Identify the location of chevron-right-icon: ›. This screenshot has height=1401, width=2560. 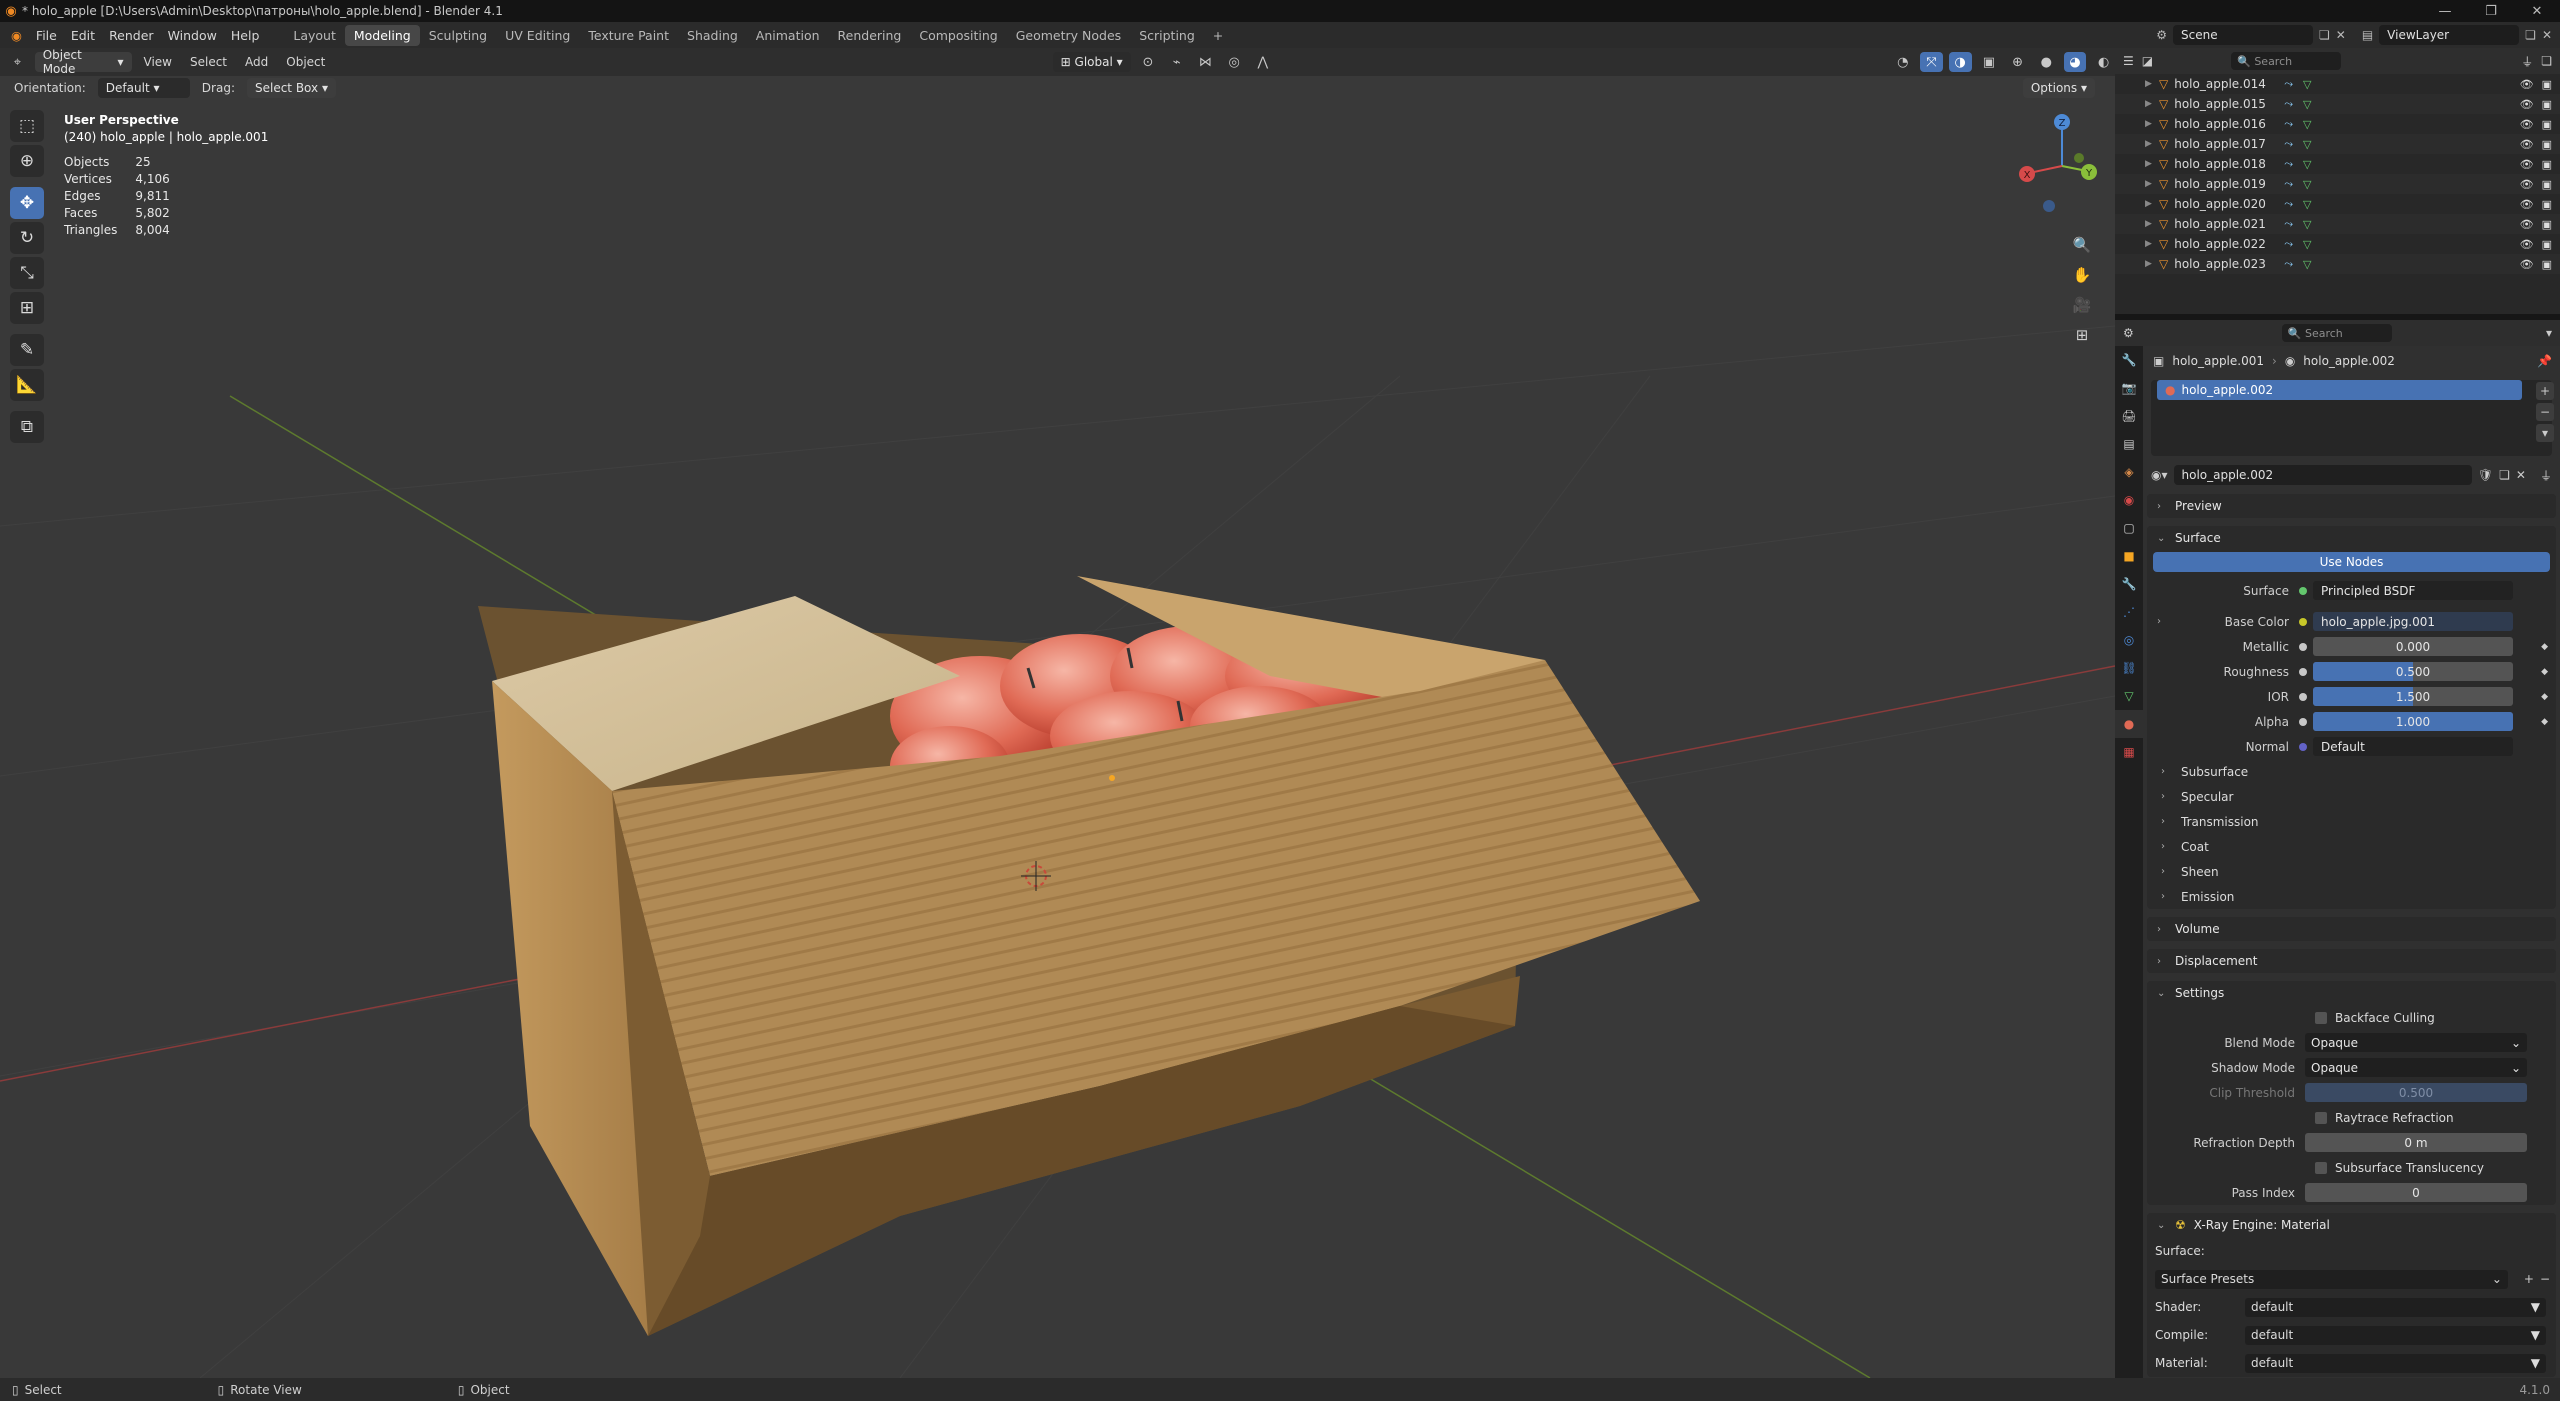
(2159, 621).